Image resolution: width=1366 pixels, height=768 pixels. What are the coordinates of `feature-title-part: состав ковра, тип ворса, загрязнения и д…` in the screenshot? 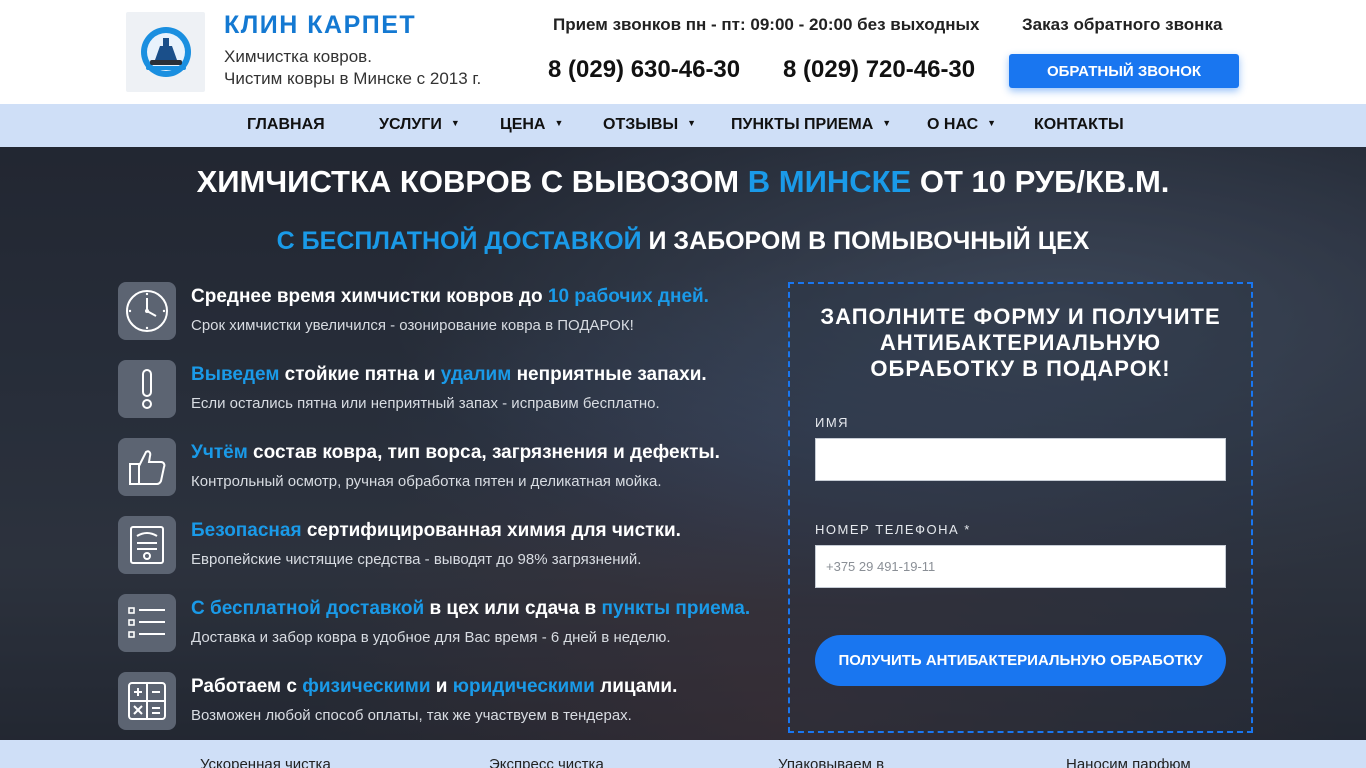 It's located at (483, 452).